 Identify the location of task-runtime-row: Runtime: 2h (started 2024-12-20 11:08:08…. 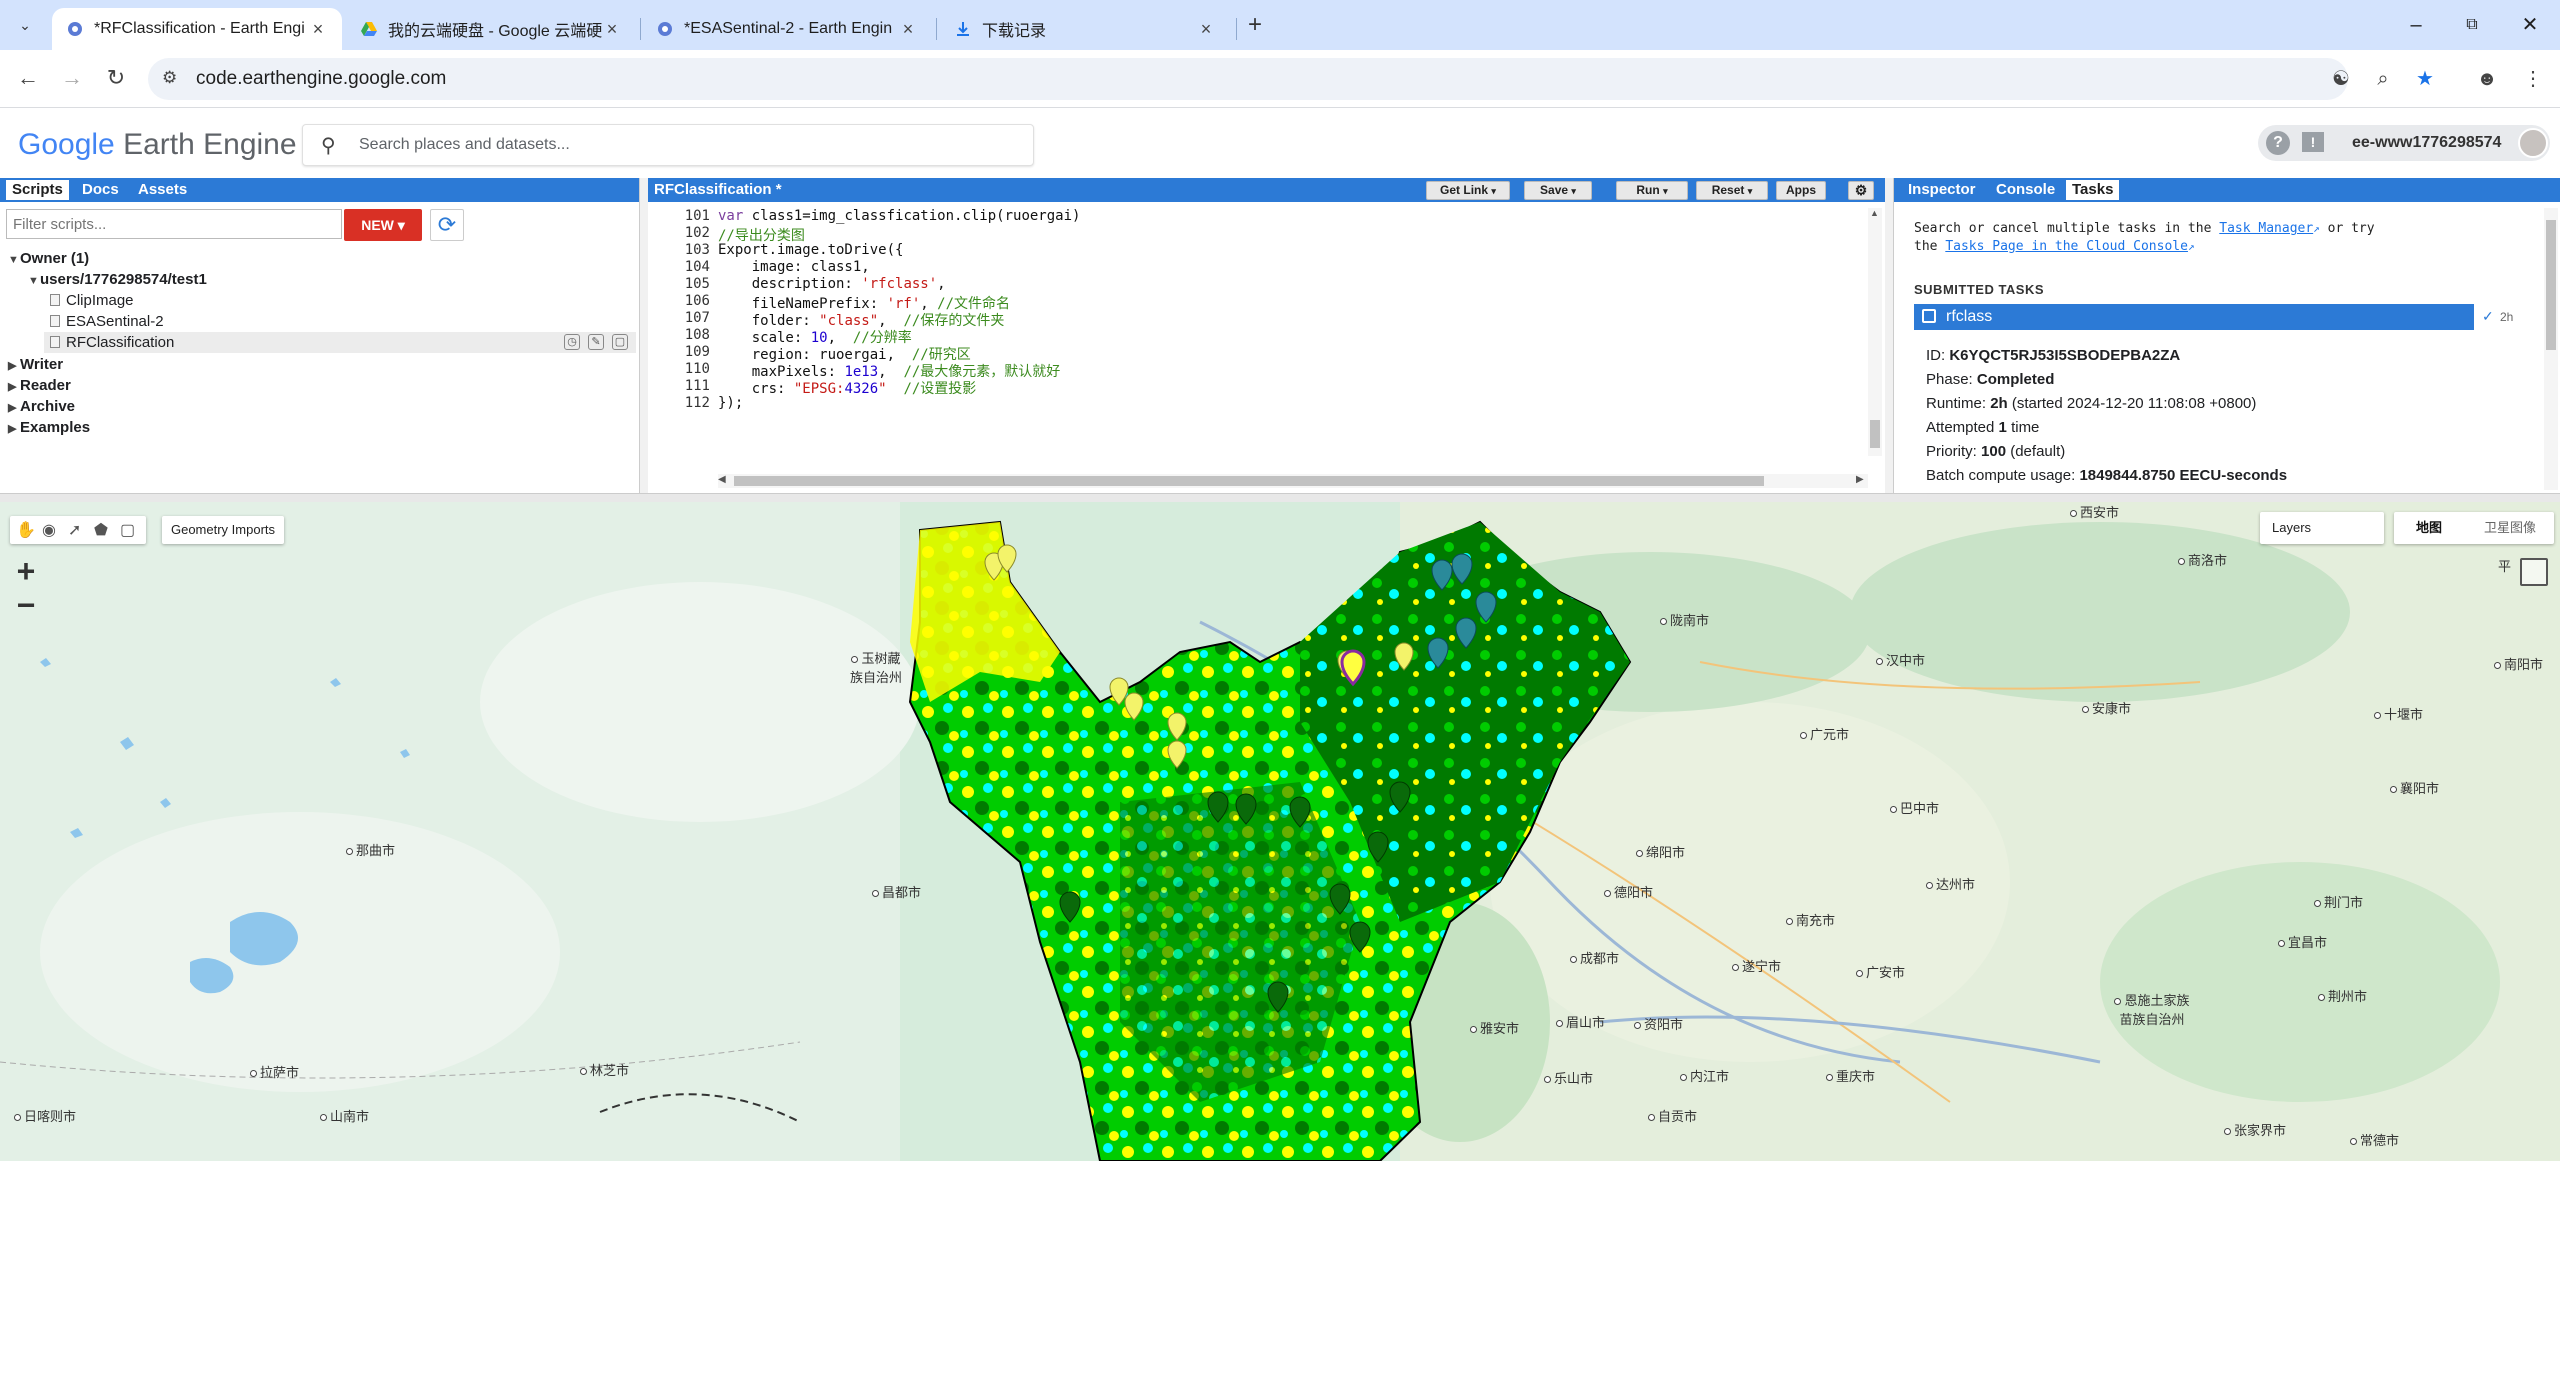
(2106, 404).